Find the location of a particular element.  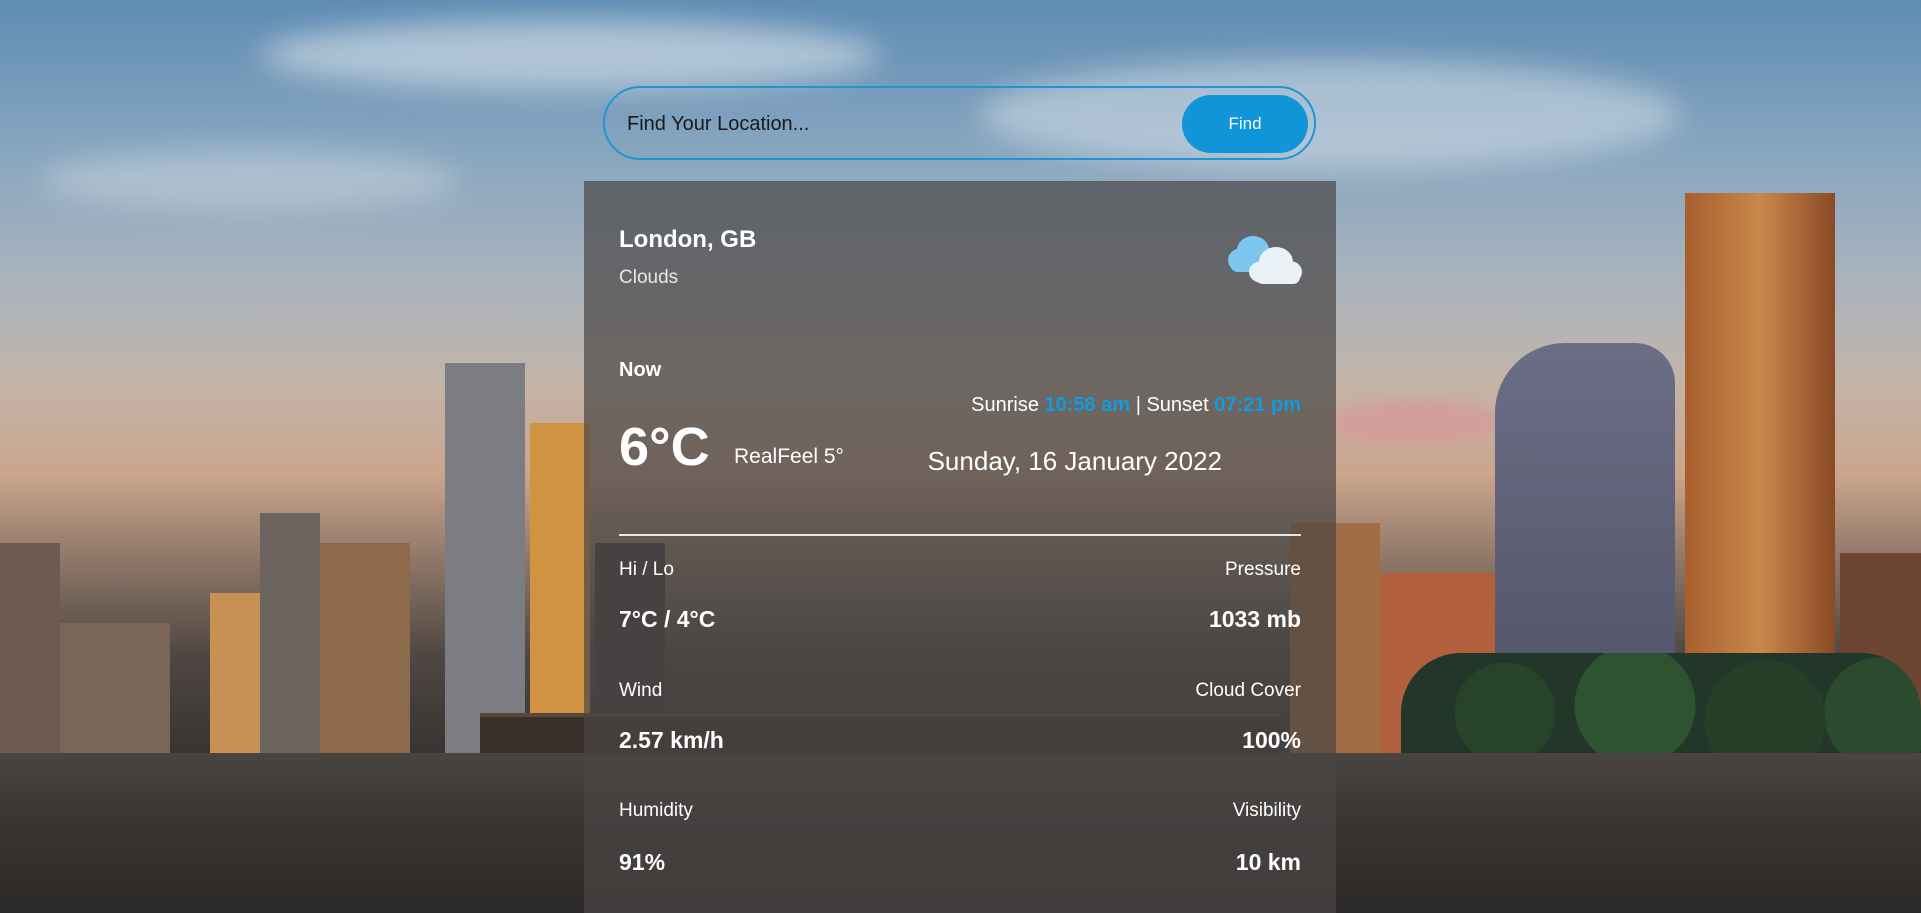

sunset-time: 07:21 pm is located at coordinates (1257, 405).